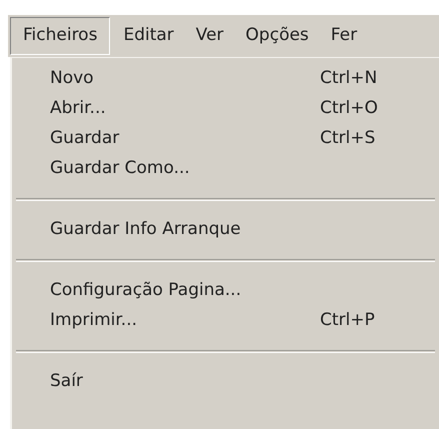 The height and width of the screenshot is (429, 439). Describe the element at coordinates (225, 321) in the screenshot. I see `menu-item: Imprimir... Ctrl+P` at that location.